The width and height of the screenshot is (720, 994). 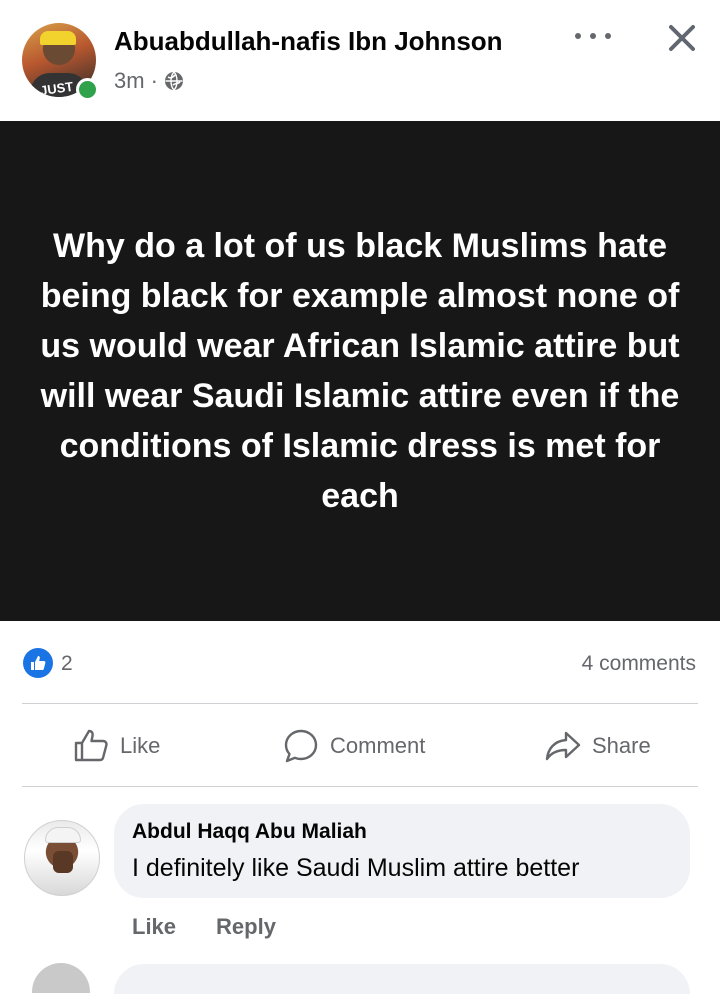 What do you see at coordinates (378, 745) in the screenshot?
I see `comment-label: Comment` at bounding box center [378, 745].